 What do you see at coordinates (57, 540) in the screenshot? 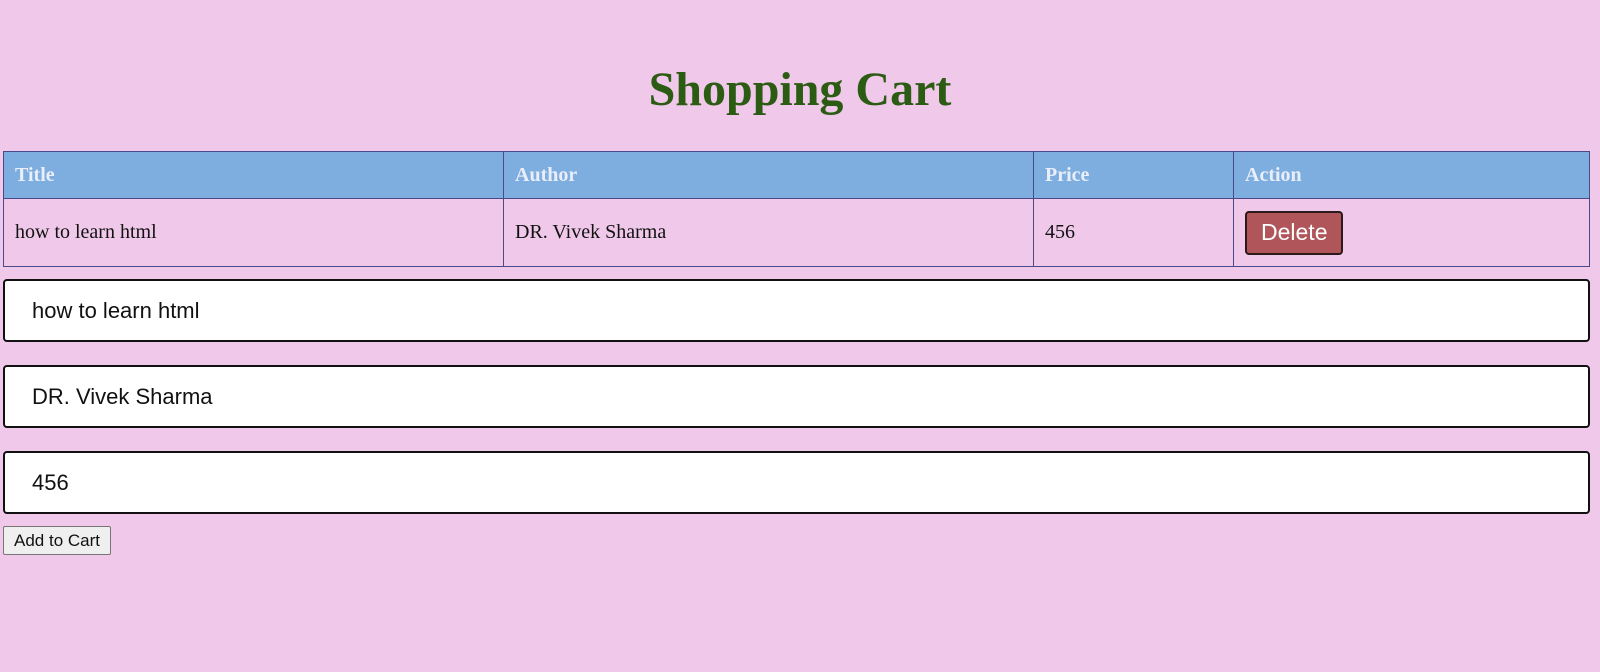
I see `add-to-cart-button: Add to Cart` at bounding box center [57, 540].